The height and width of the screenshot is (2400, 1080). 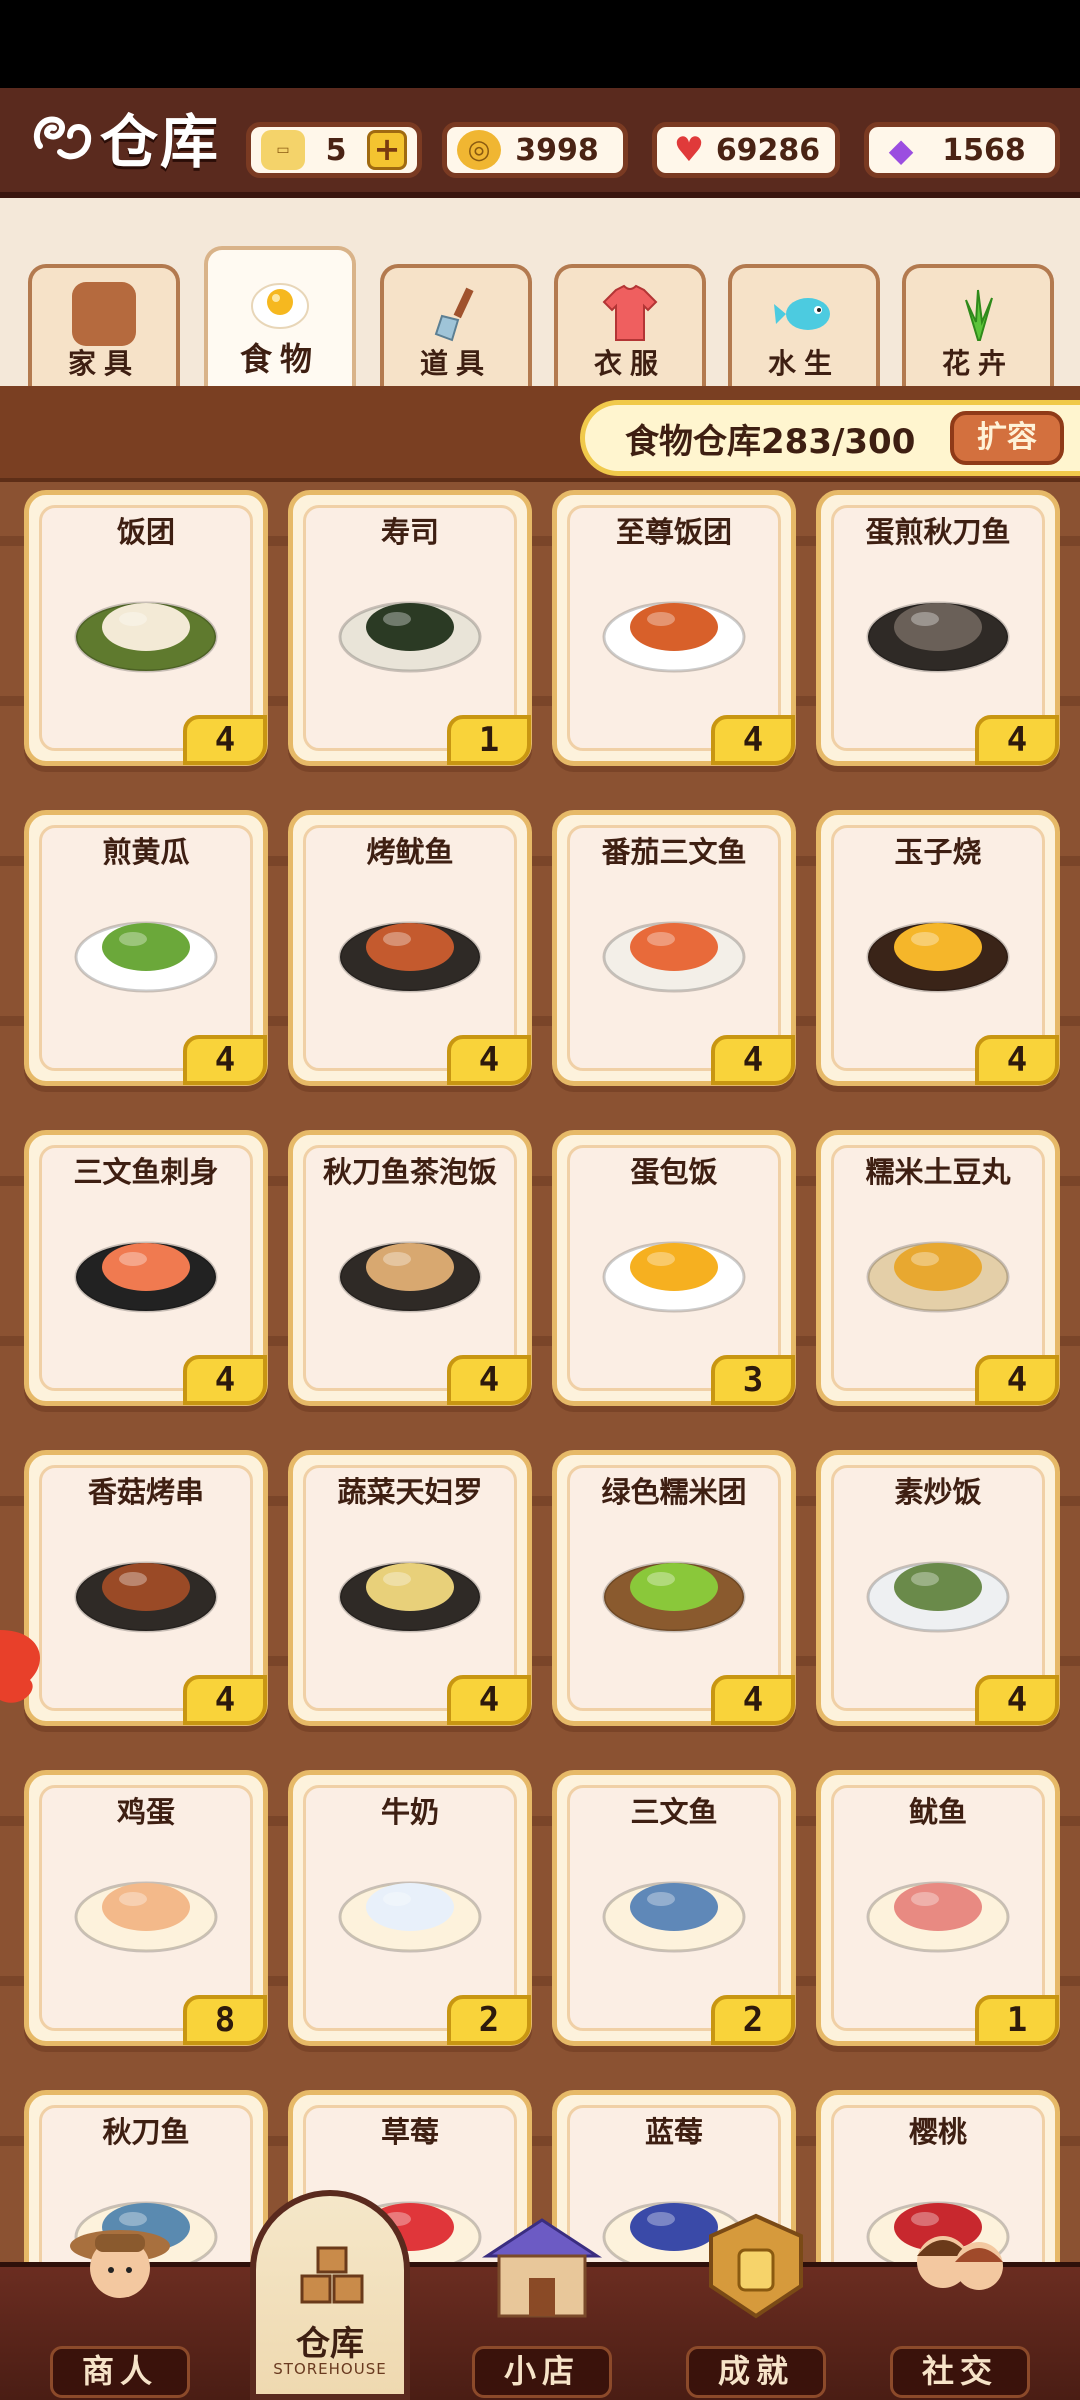 I want to click on item-name: 玉子烧, so click(x=938, y=852).